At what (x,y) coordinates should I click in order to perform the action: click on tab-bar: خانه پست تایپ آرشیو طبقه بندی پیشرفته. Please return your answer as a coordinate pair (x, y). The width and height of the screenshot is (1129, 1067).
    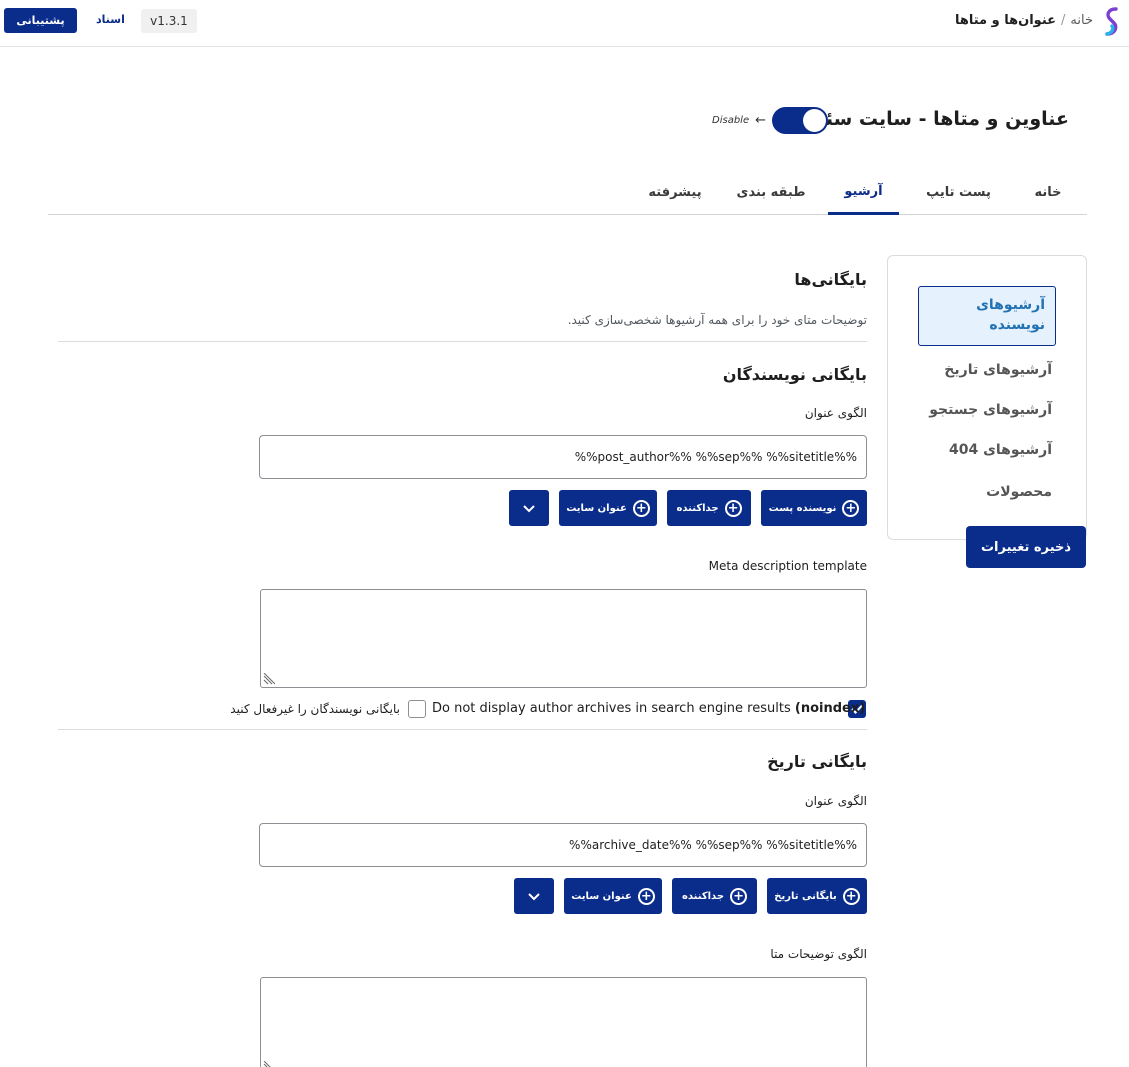
    Looking at the image, I should click on (567, 192).